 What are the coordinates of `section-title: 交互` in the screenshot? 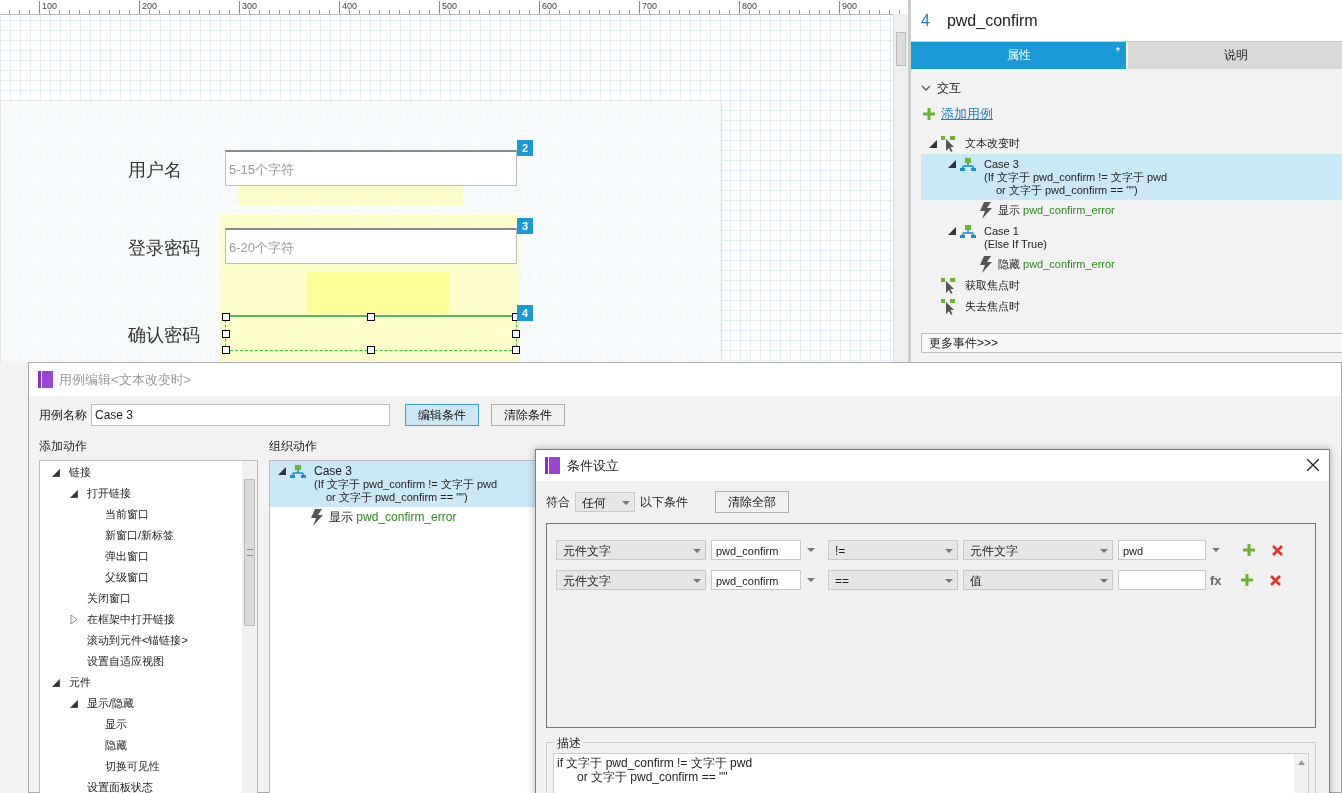 It's located at (949, 88).